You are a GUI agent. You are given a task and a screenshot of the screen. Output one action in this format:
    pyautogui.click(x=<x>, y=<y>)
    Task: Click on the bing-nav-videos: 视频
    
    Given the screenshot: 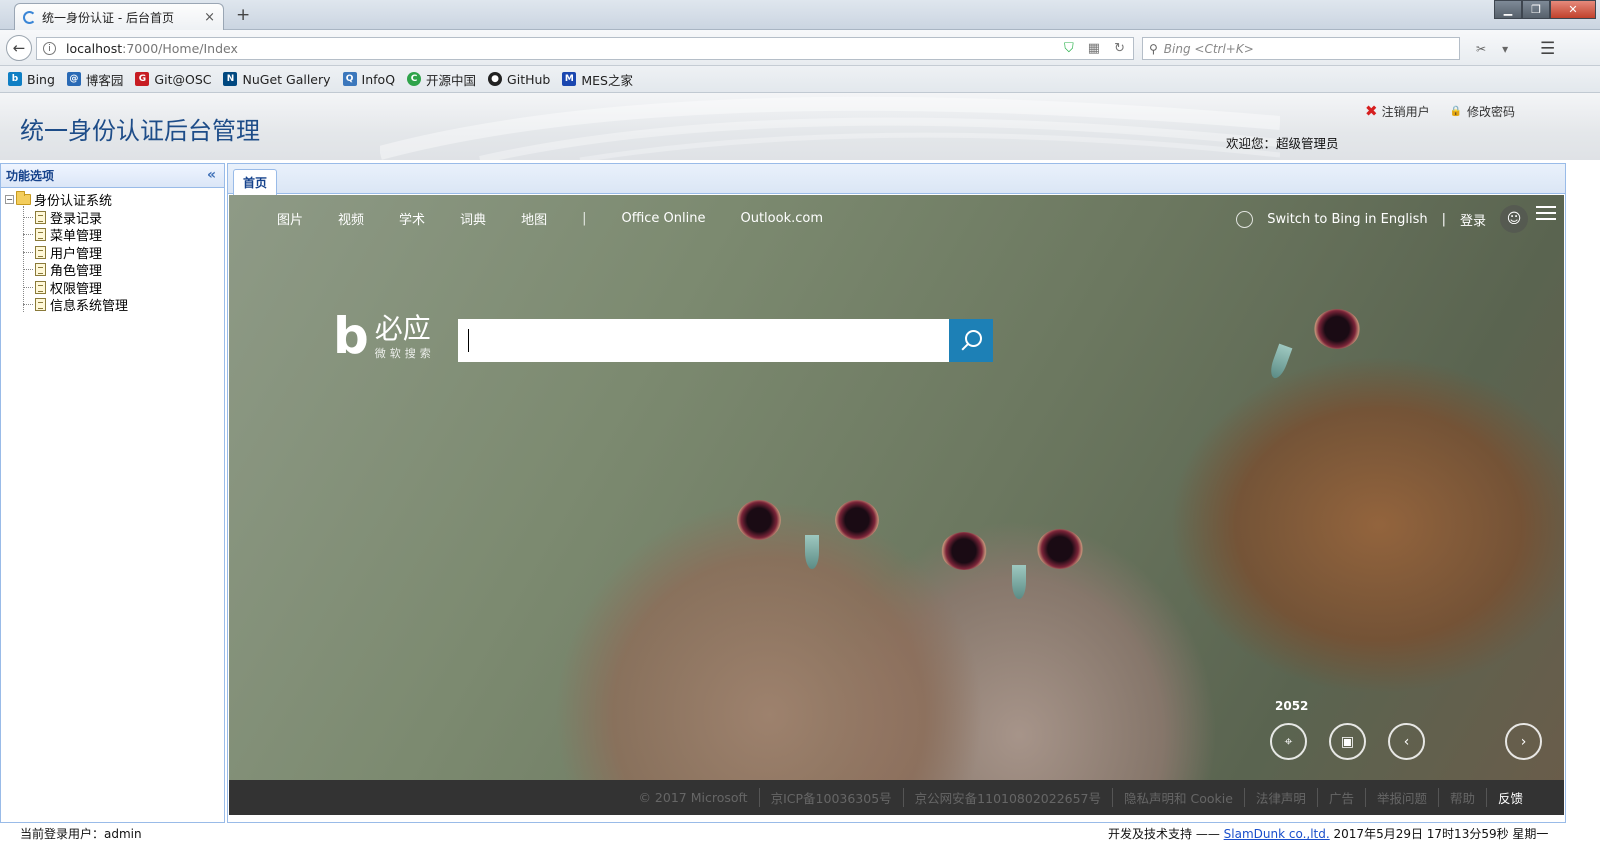 What is the action you would take?
    pyautogui.click(x=351, y=218)
    